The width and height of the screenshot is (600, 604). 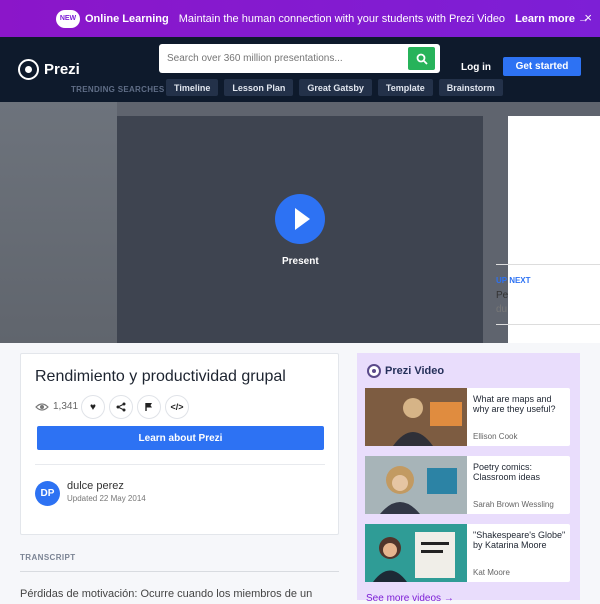 I want to click on up-next-panel: UP NEXT Pe du, so click(x=548, y=229).